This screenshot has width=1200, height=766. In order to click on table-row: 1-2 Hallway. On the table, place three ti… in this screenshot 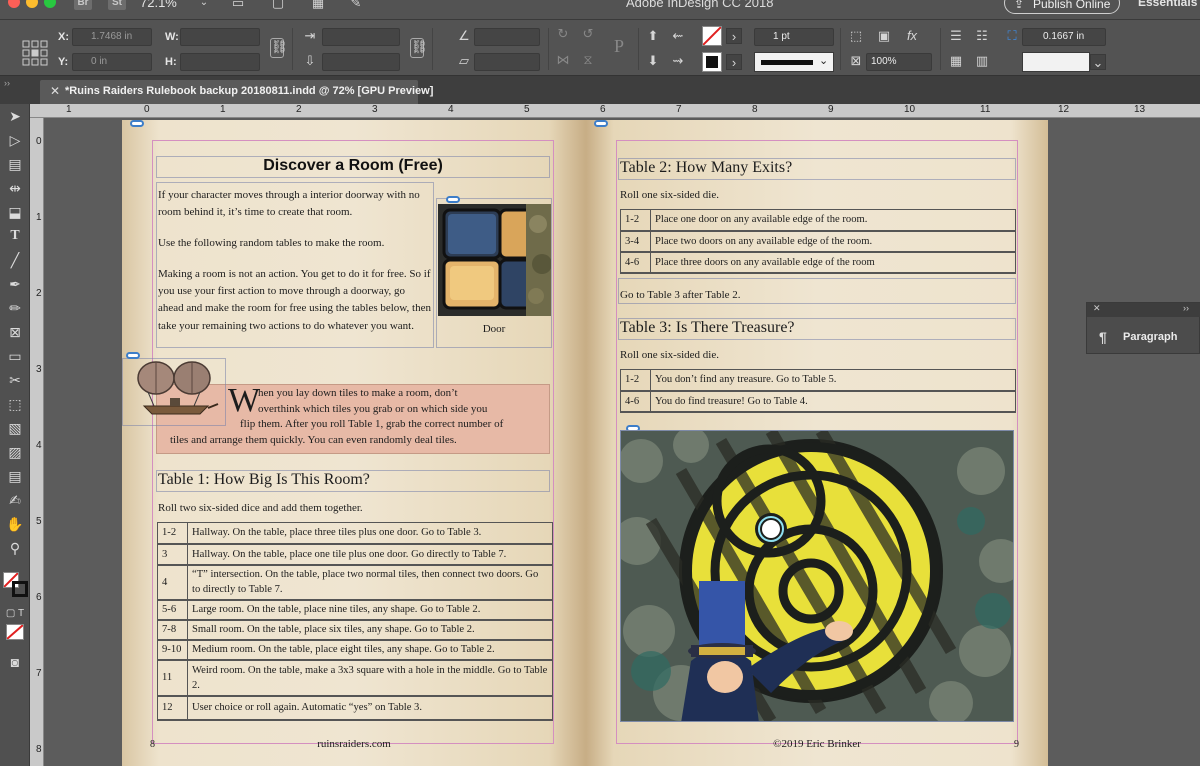, I will do `click(355, 533)`.